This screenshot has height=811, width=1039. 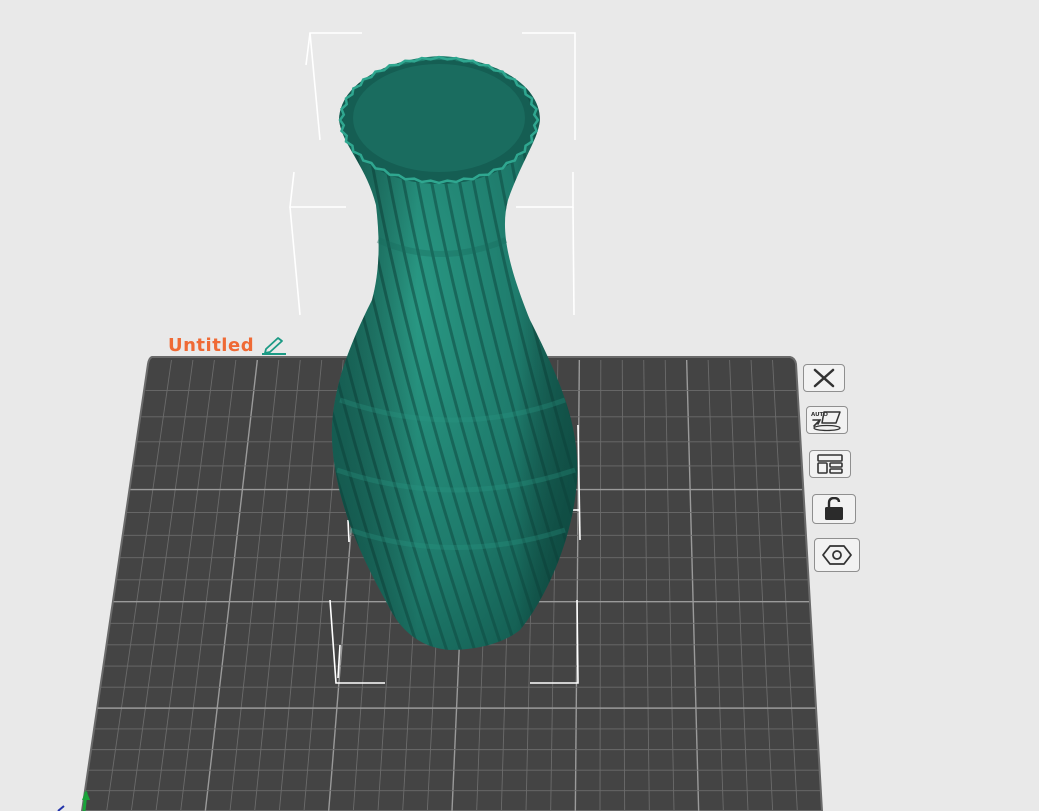 I want to click on close-icon, so click(x=824, y=378).